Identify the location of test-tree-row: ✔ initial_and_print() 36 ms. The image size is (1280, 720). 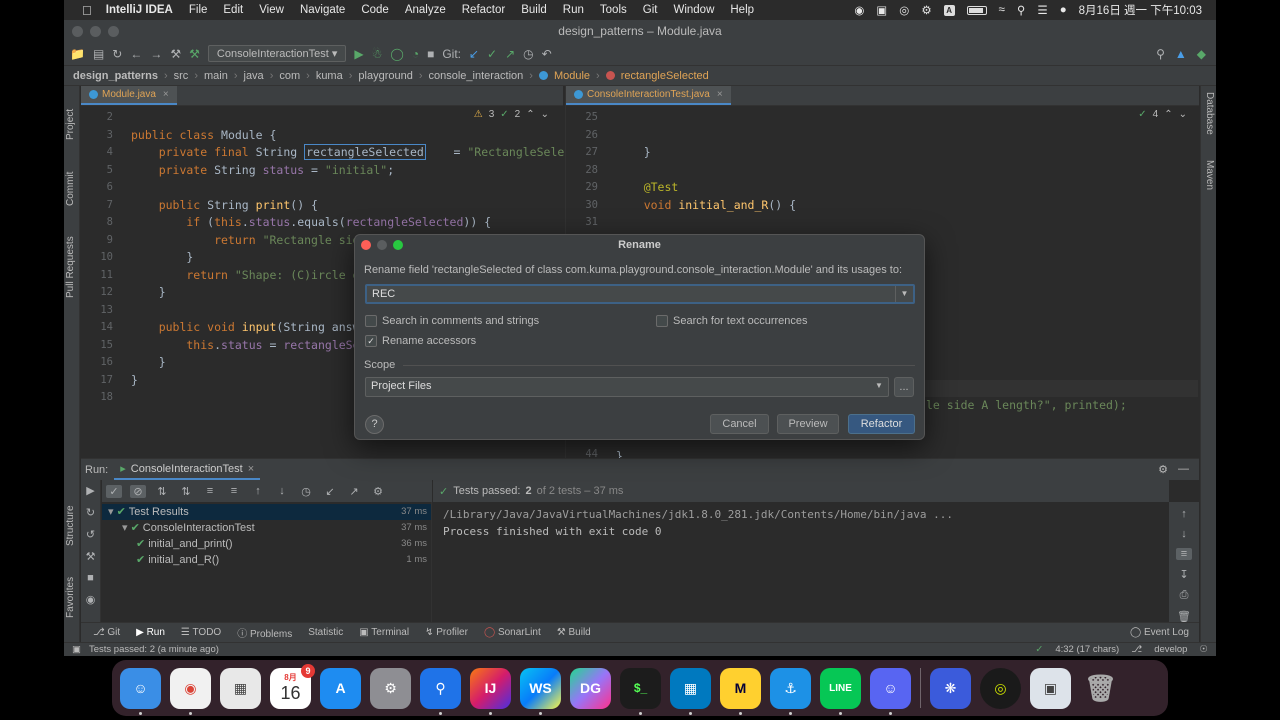
(266, 544).